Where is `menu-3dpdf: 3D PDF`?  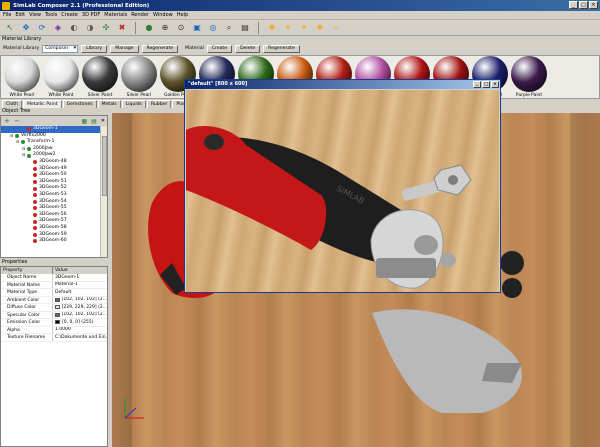 menu-3dpdf: 3D PDF is located at coordinates (91, 15).